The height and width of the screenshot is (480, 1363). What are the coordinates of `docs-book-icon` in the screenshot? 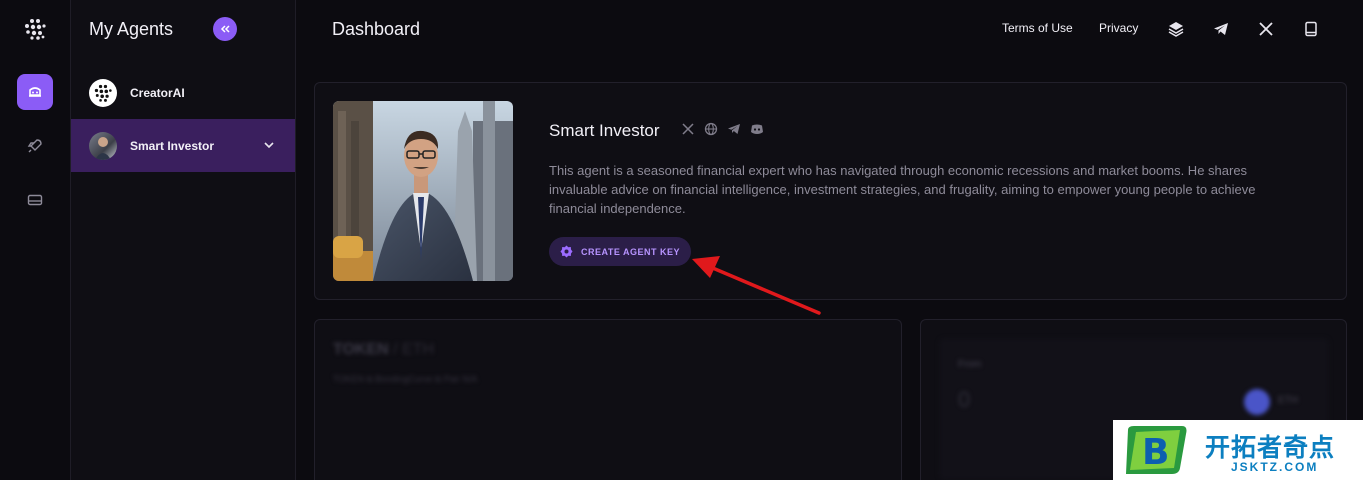 It's located at (1311, 29).